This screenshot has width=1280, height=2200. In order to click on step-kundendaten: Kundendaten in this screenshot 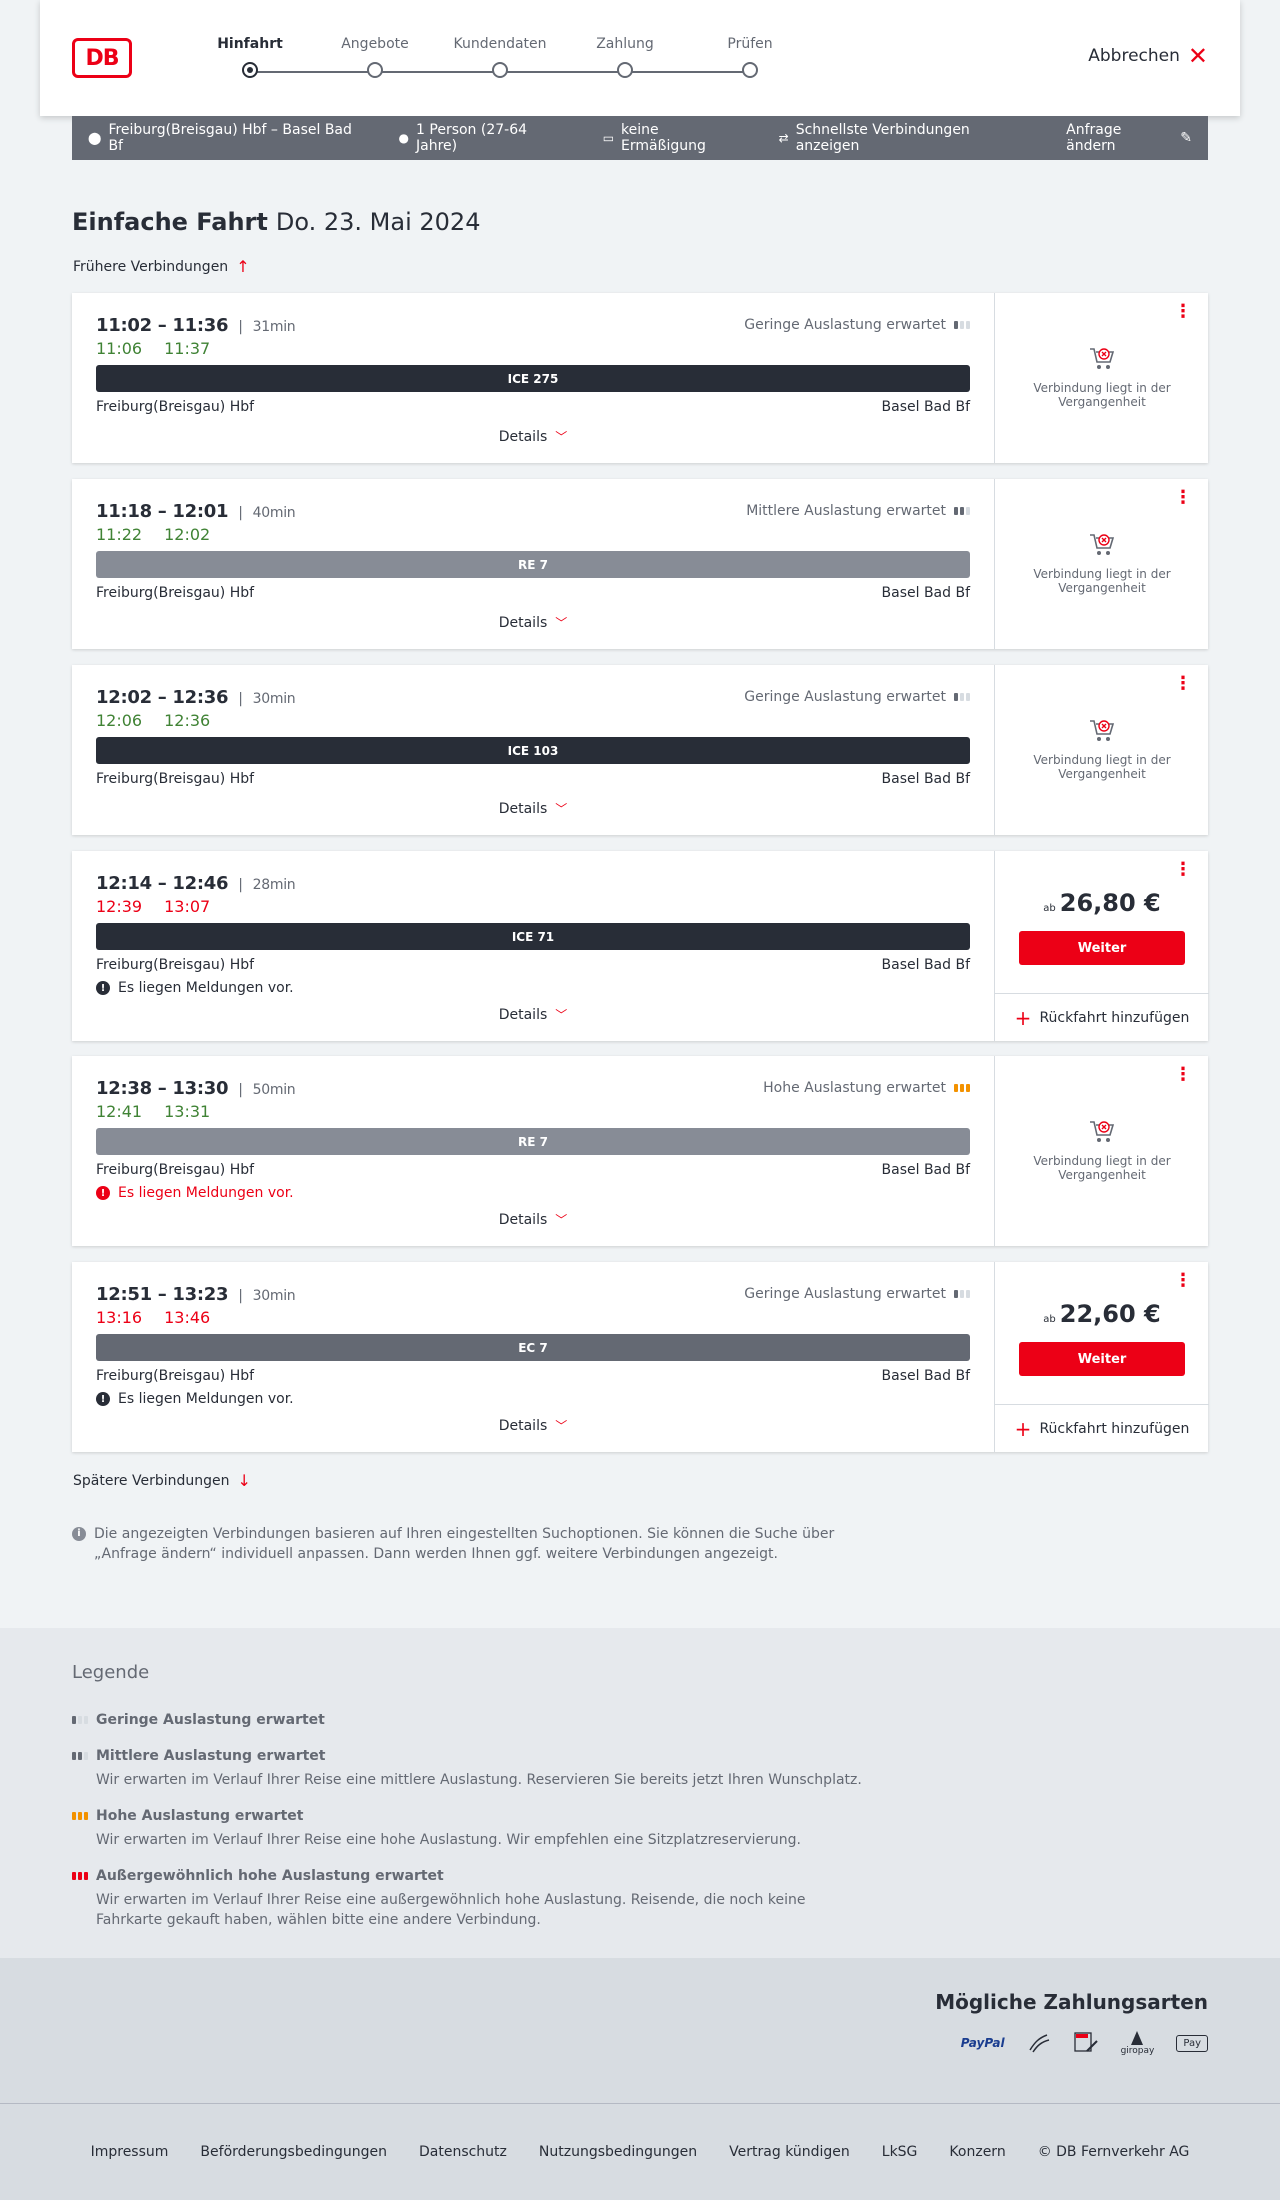, I will do `click(500, 56)`.